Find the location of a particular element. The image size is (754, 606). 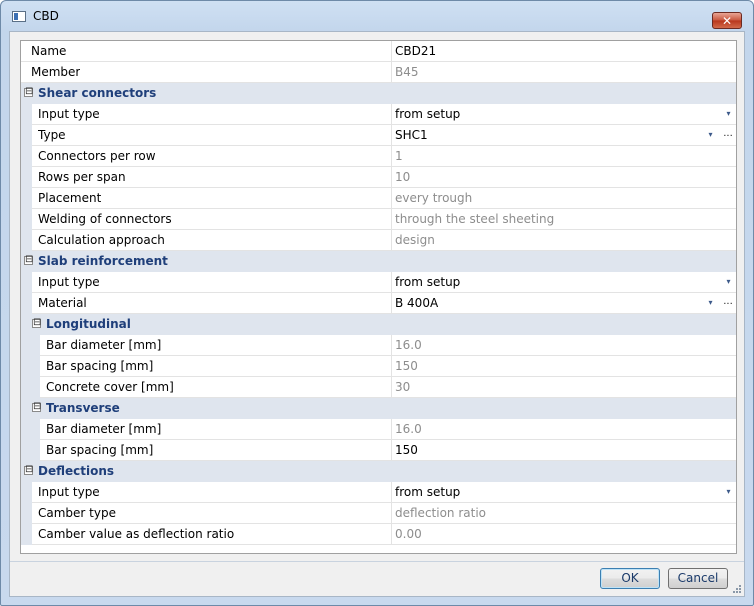

row-long-bar-diameter: Bar diameter [mm] 16.0 is located at coordinates (378, 345).